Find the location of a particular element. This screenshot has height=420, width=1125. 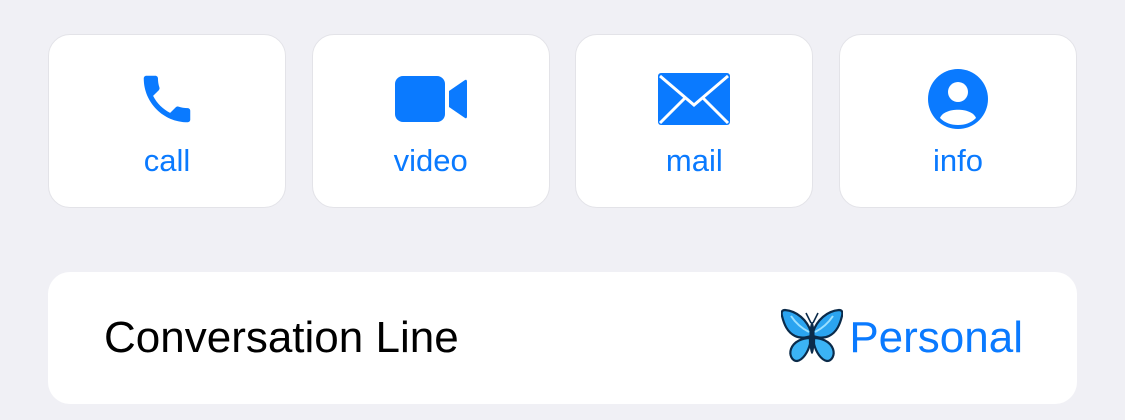

conversation-line-label: Conversation Line is located at coordinates (281, 337).